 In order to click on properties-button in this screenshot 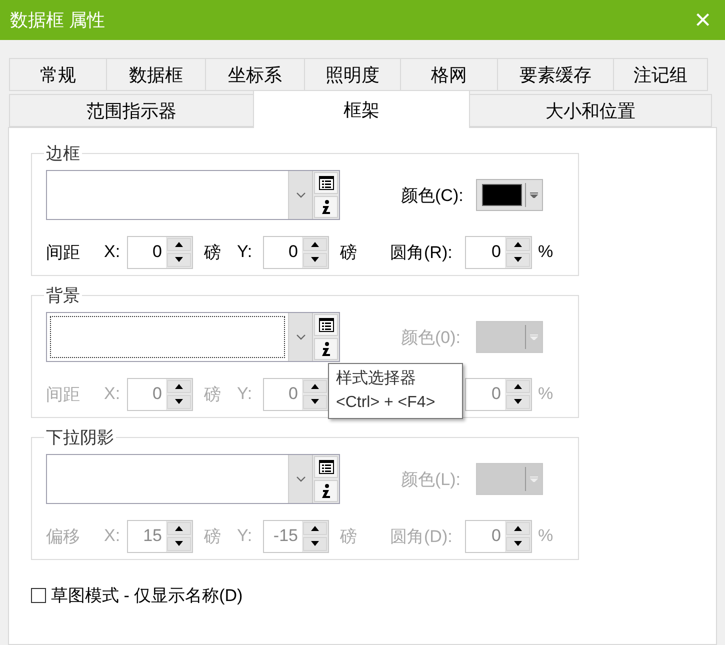, I will do `click(326, 207)`.